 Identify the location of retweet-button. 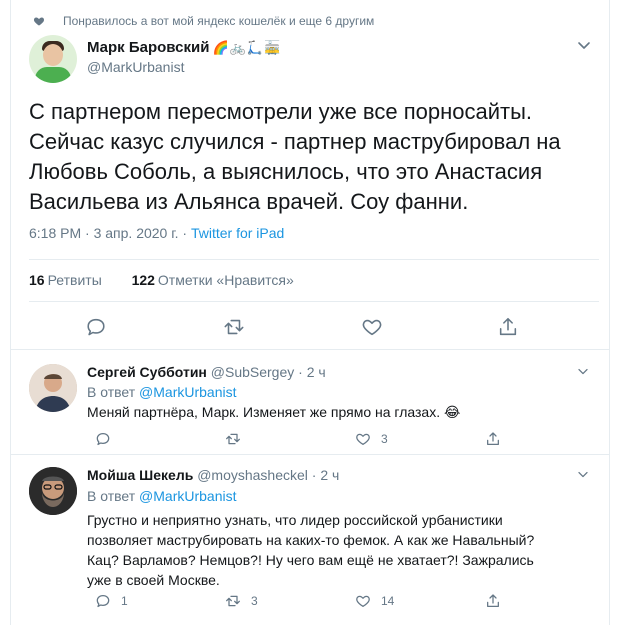
(238, 439).